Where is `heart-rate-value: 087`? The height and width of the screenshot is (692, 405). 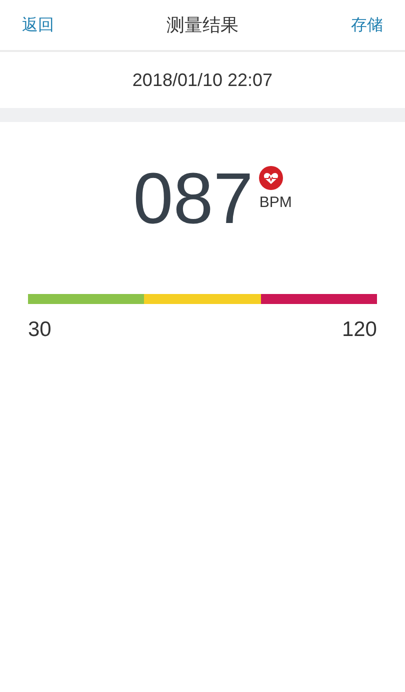
heart-rate-value: 087 is located at coordinates (193, 199).